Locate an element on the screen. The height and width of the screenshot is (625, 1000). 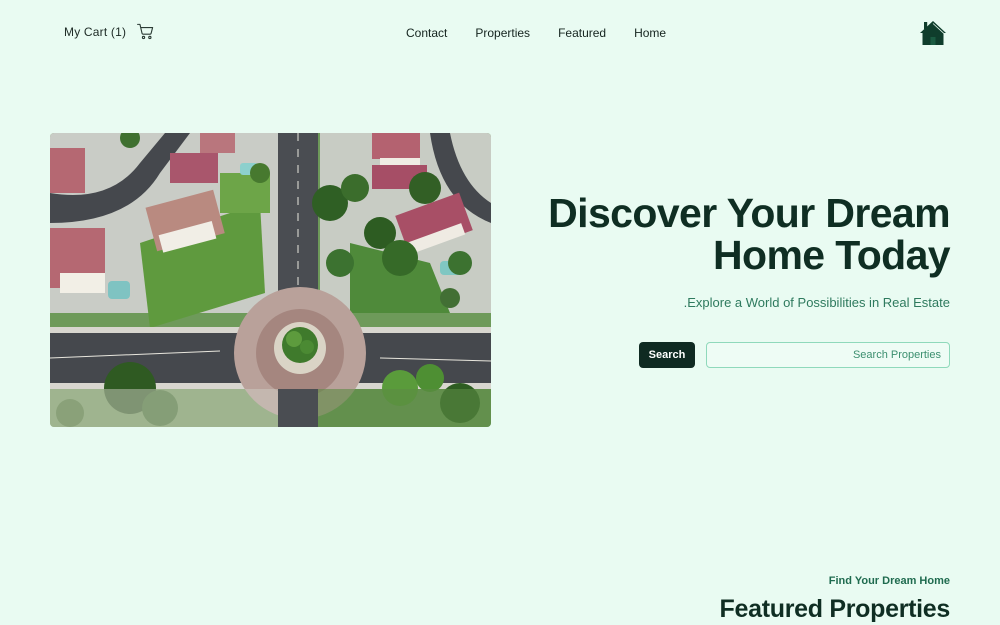
nav-properties: Properties is located at coordinates (502, 33).